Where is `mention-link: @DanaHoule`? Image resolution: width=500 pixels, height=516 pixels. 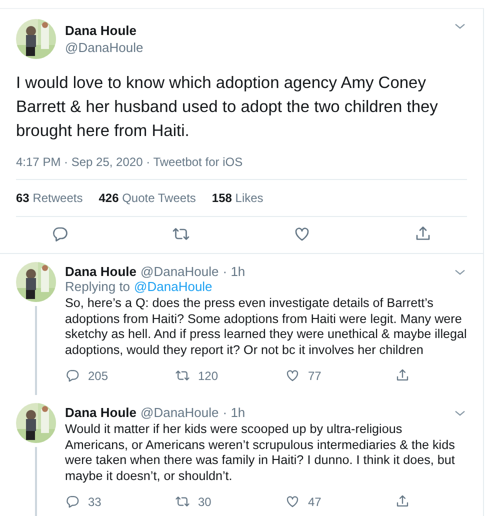 mention-link: @DanaHoule is located at coordinates (173, 286).